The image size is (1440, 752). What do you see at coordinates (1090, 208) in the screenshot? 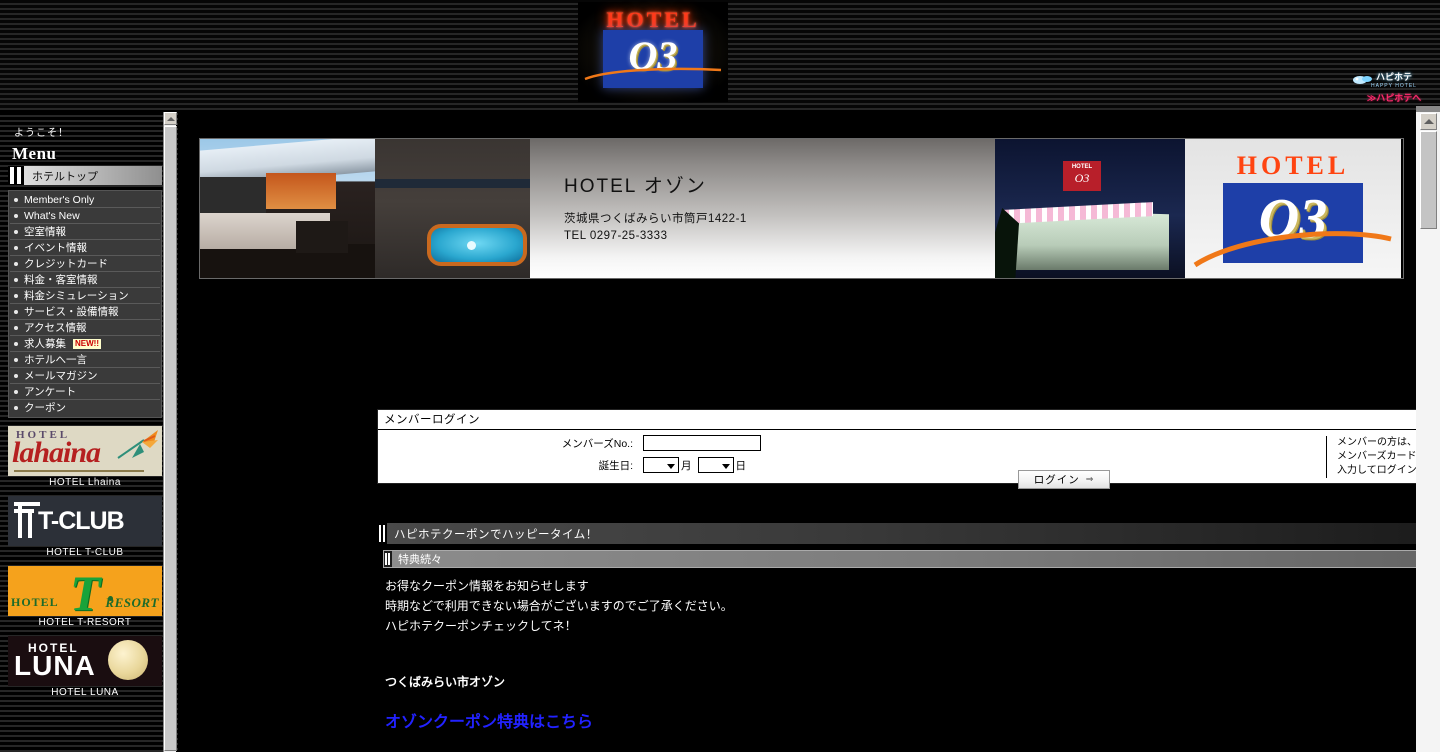
I see `hero-photo-building-night: HOTEL O3` at bounding box center [1090, 208].